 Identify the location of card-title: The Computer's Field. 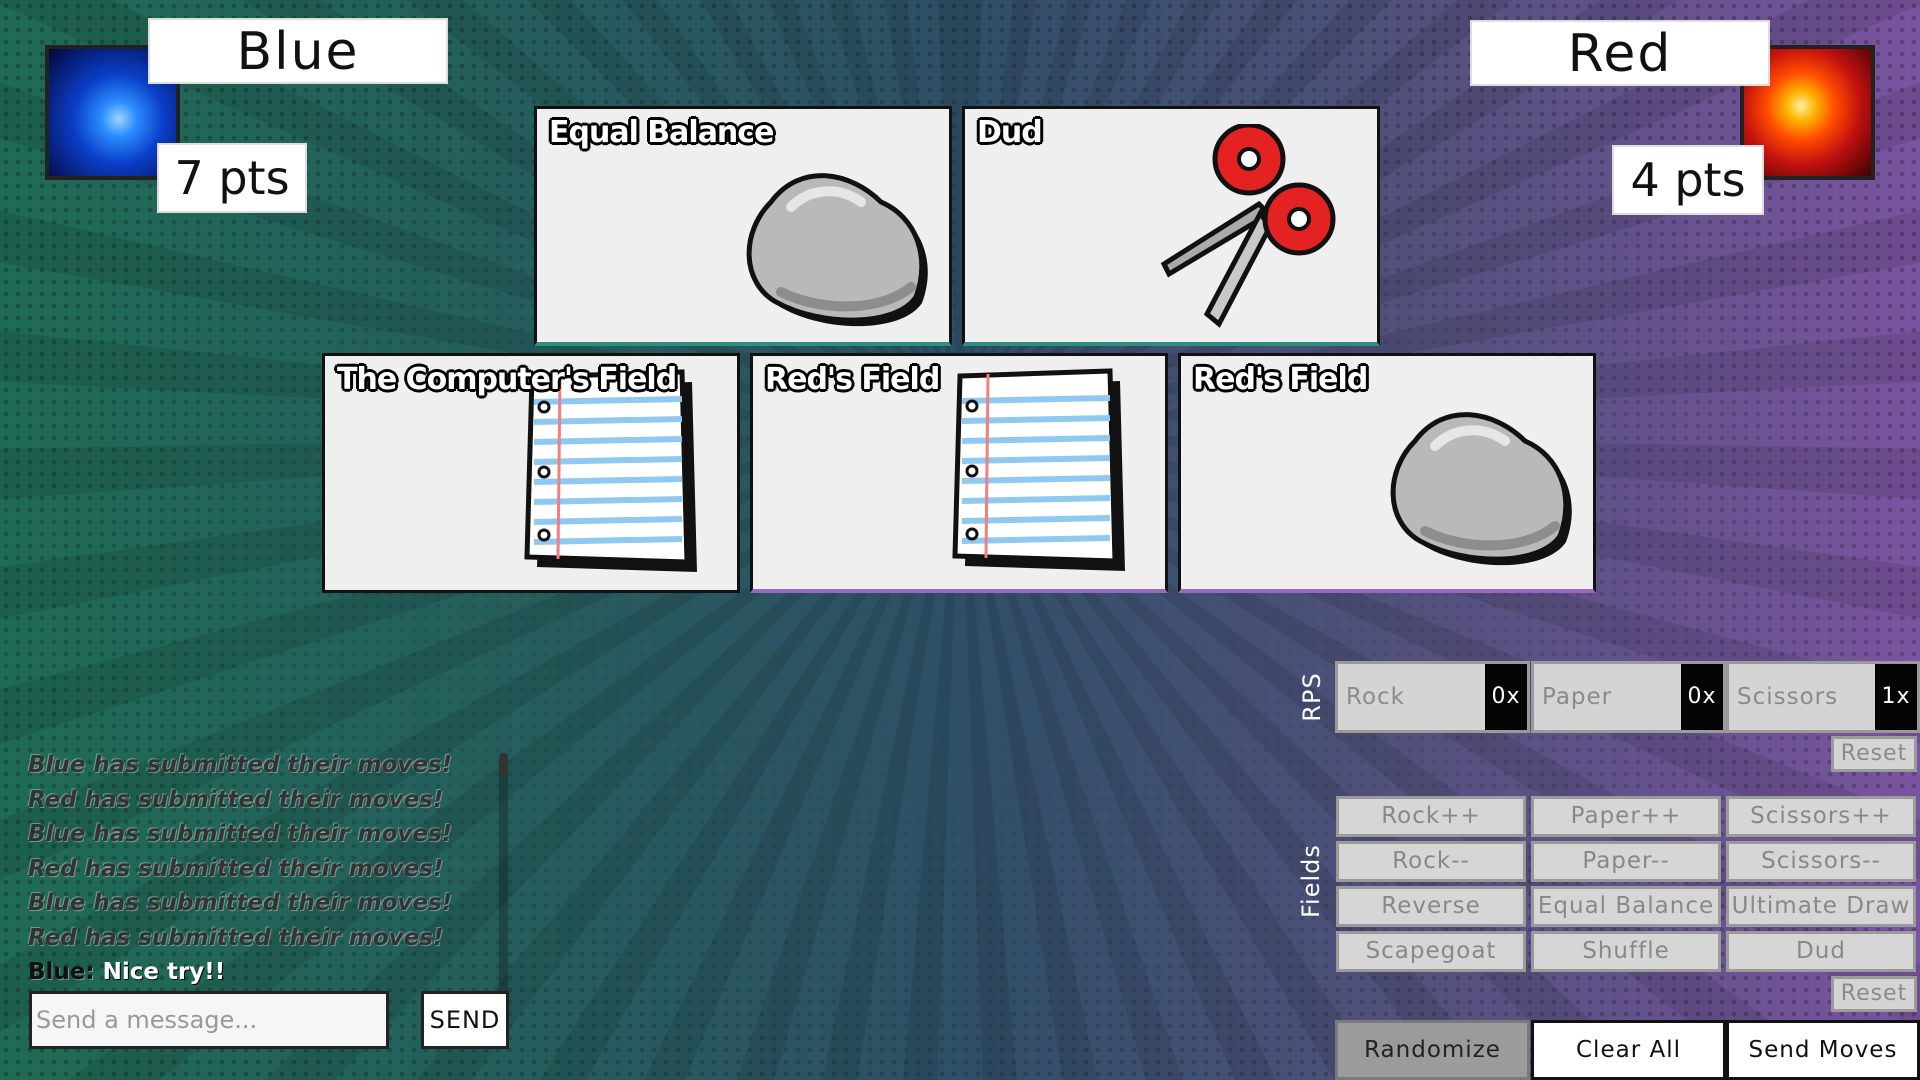
(507, 379).